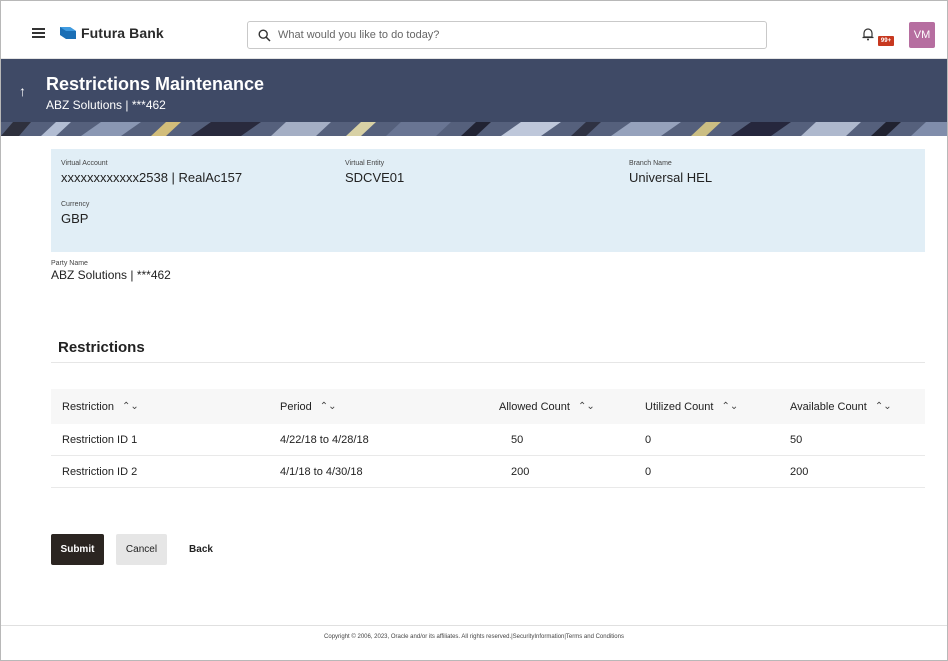 This screenshot has width=948, height=661. I want to click on avatar: VM, so click(922, 35).